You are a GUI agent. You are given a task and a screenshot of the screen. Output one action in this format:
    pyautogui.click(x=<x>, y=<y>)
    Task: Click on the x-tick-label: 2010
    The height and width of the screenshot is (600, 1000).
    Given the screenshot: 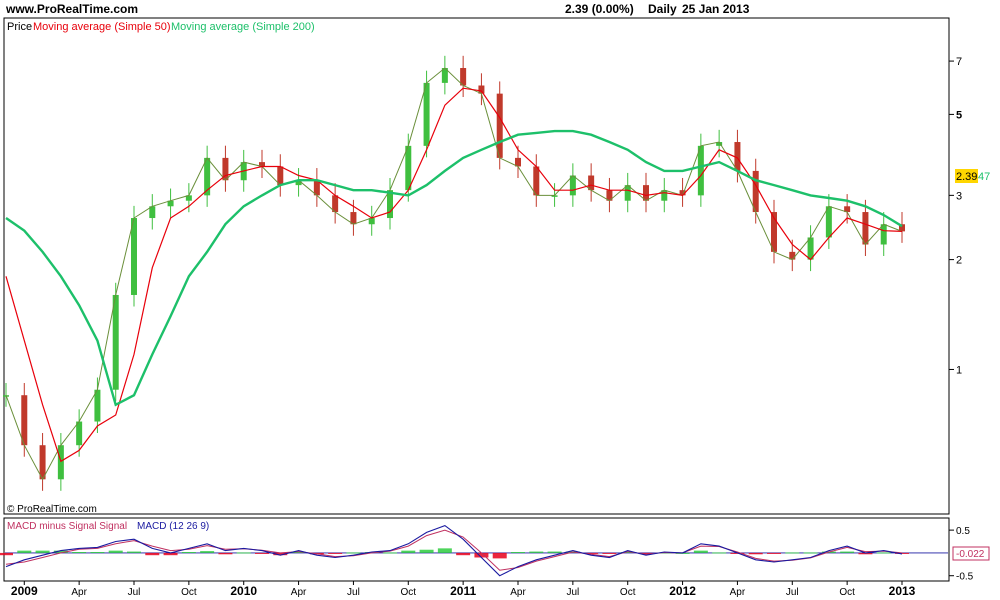 What is the action you would take?
    pyautogui.click(x=243, y=591)
    